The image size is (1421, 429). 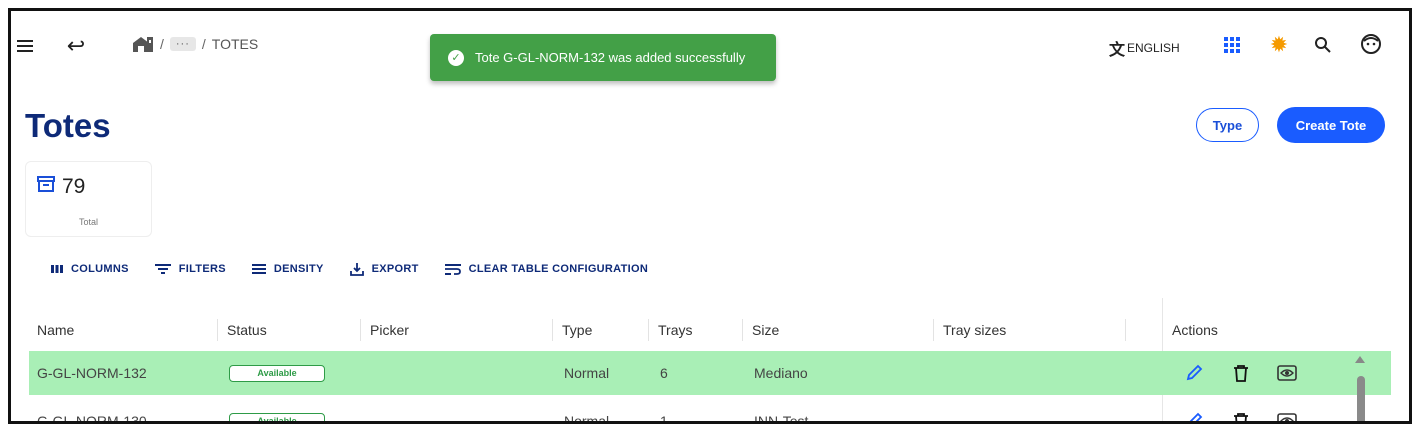 I want to click on breadcrumb-current: TOTES, so click(x=235, y=44).